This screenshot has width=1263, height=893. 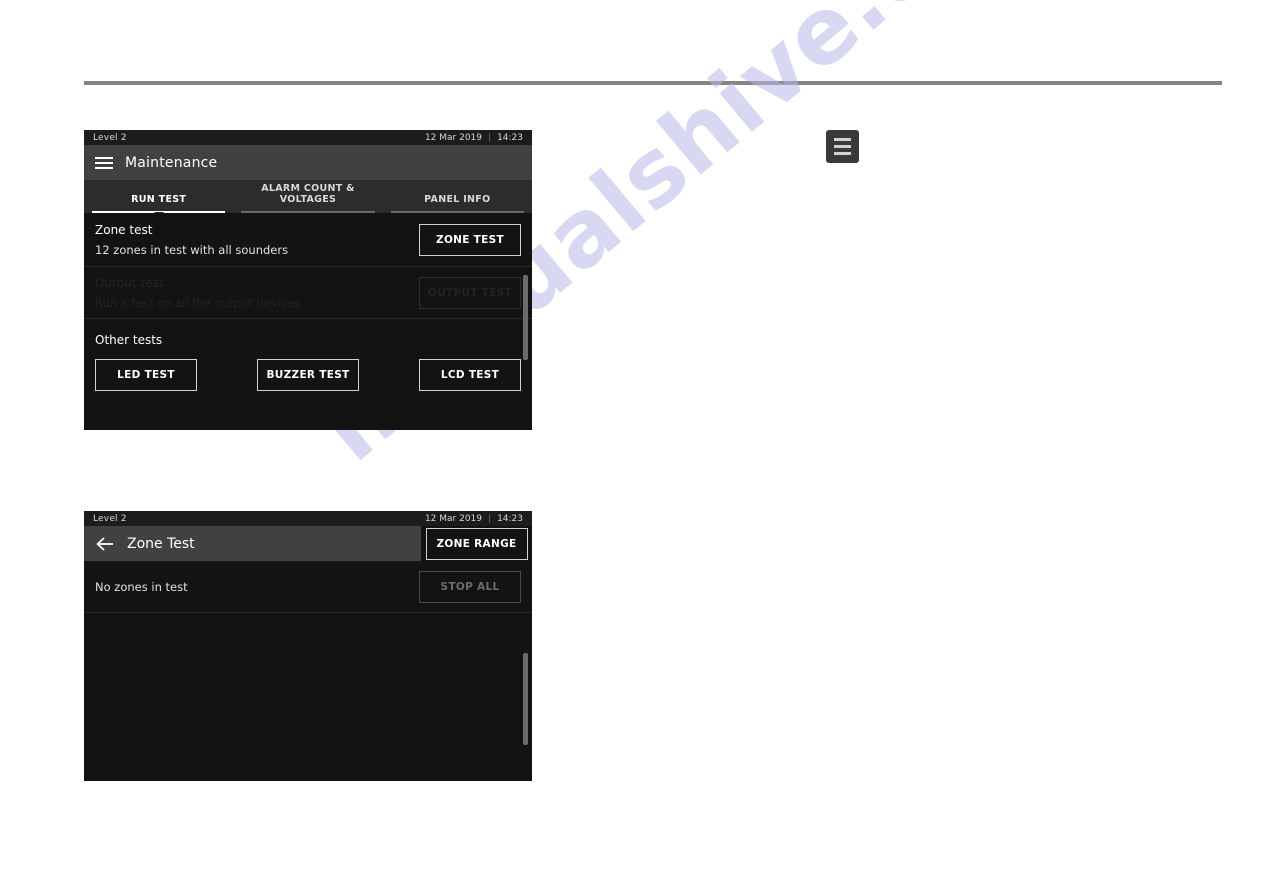 I want to click on zone-test-empty-area, so click(x=308, y=693).